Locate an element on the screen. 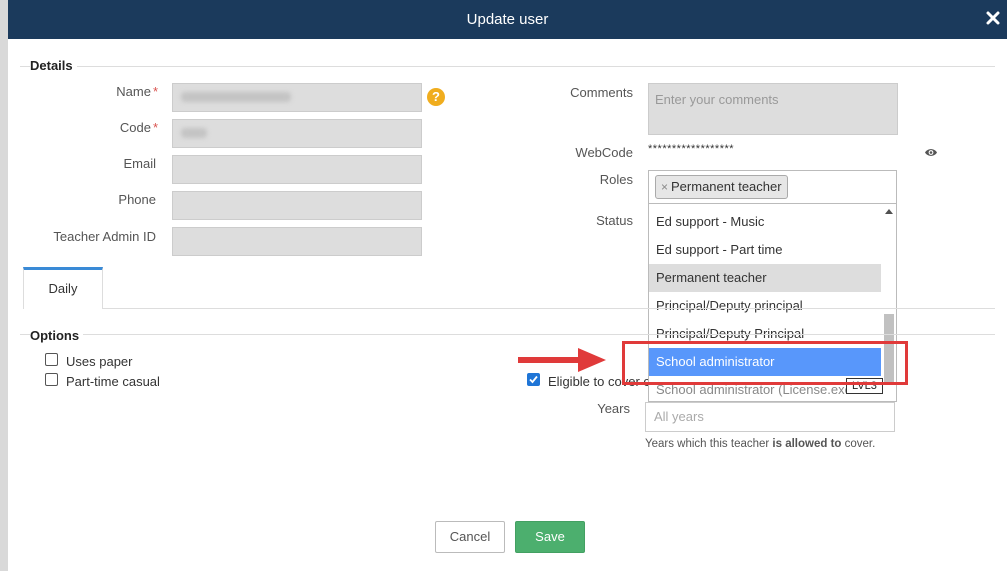  save-button: Save is located at coordinates (550, 537).